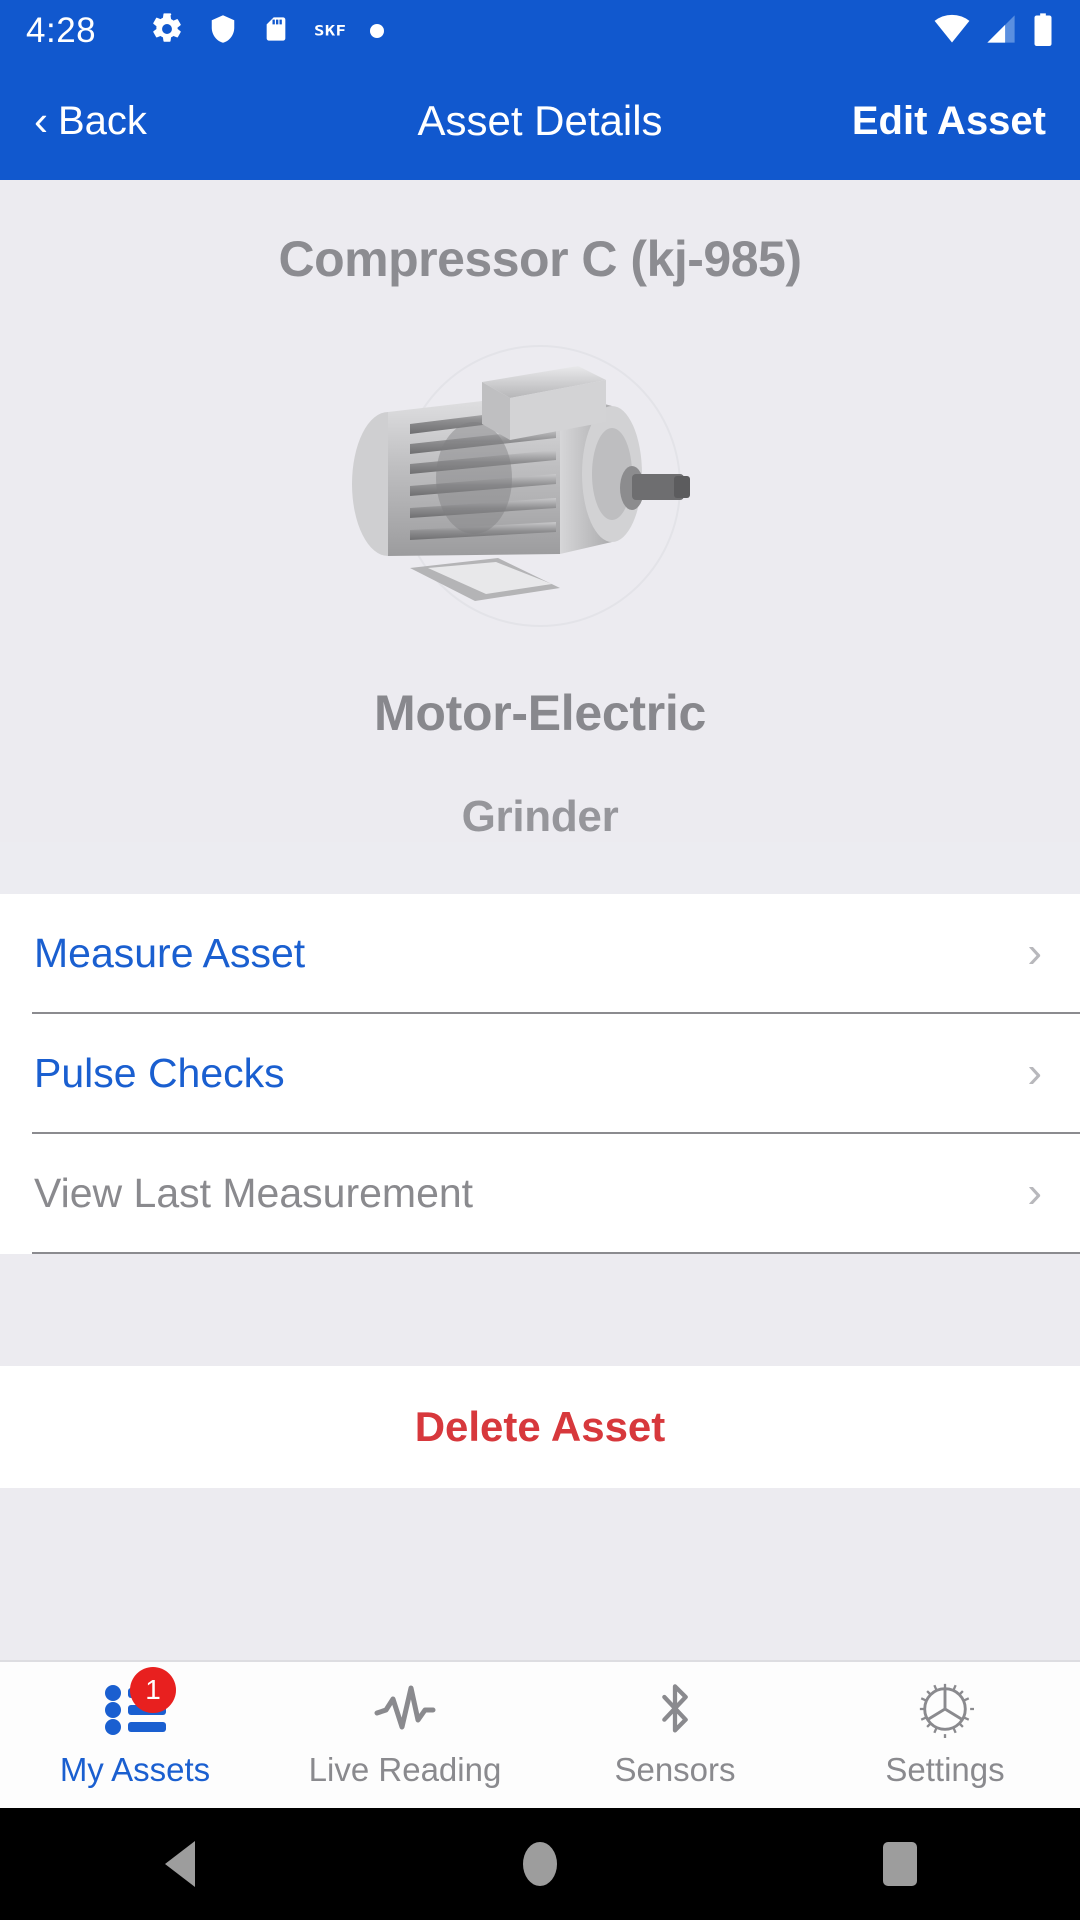 This screenshot has width=1080, height=1920. I want to click on android-home-button, so click(540, 1864).